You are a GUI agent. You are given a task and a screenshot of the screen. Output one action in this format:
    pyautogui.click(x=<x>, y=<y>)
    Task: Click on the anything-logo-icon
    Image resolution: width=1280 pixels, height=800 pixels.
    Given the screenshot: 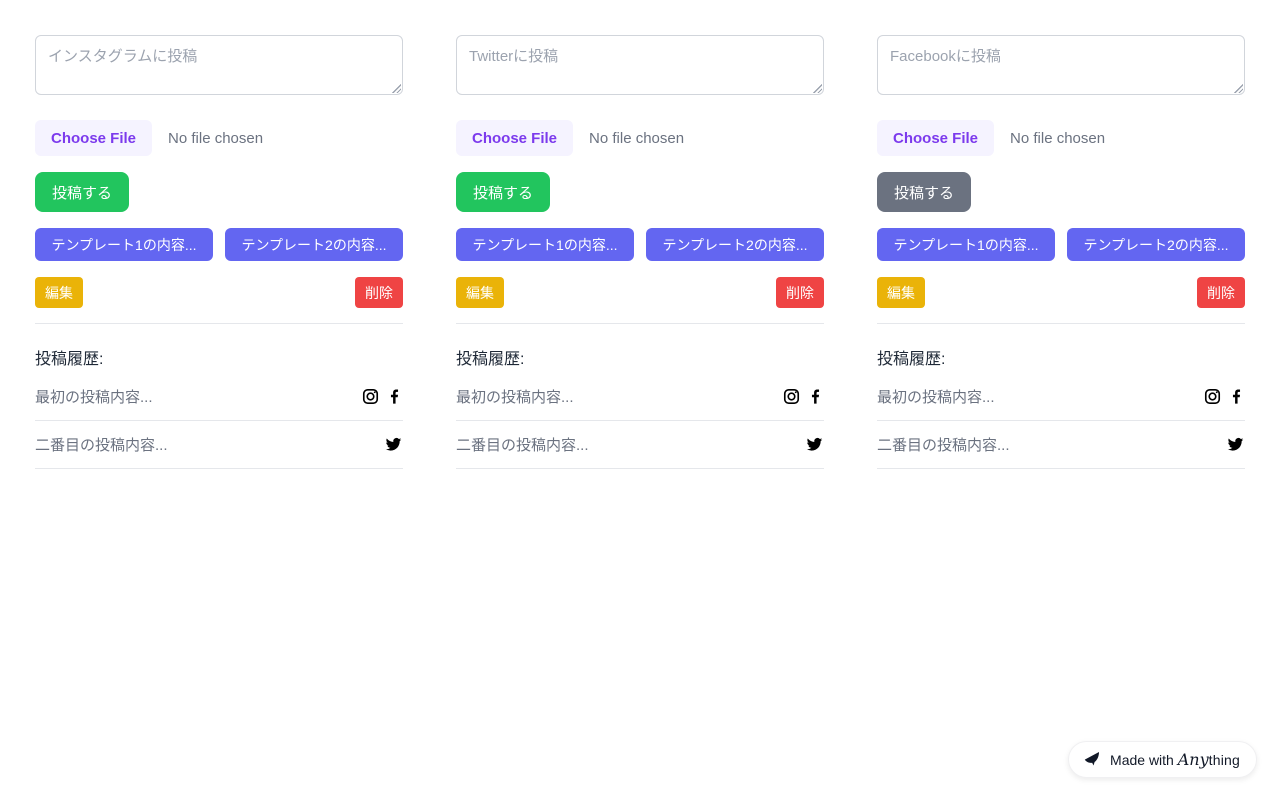 What is the action you would take?
    pyautogui.click(x=1091, y=759)
    